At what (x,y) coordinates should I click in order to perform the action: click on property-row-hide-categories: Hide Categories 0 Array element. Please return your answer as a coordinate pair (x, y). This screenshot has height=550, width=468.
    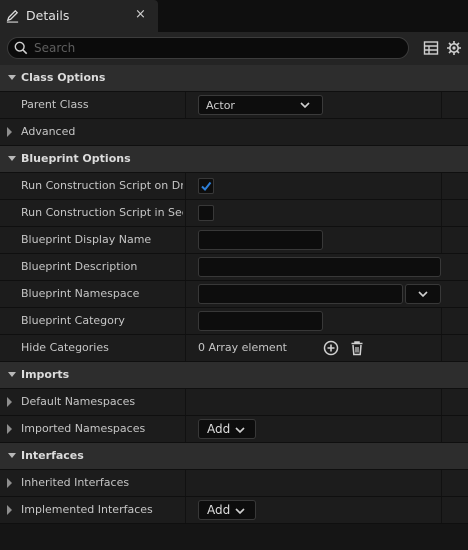
    Looking at the image, I should click on (234, 348).